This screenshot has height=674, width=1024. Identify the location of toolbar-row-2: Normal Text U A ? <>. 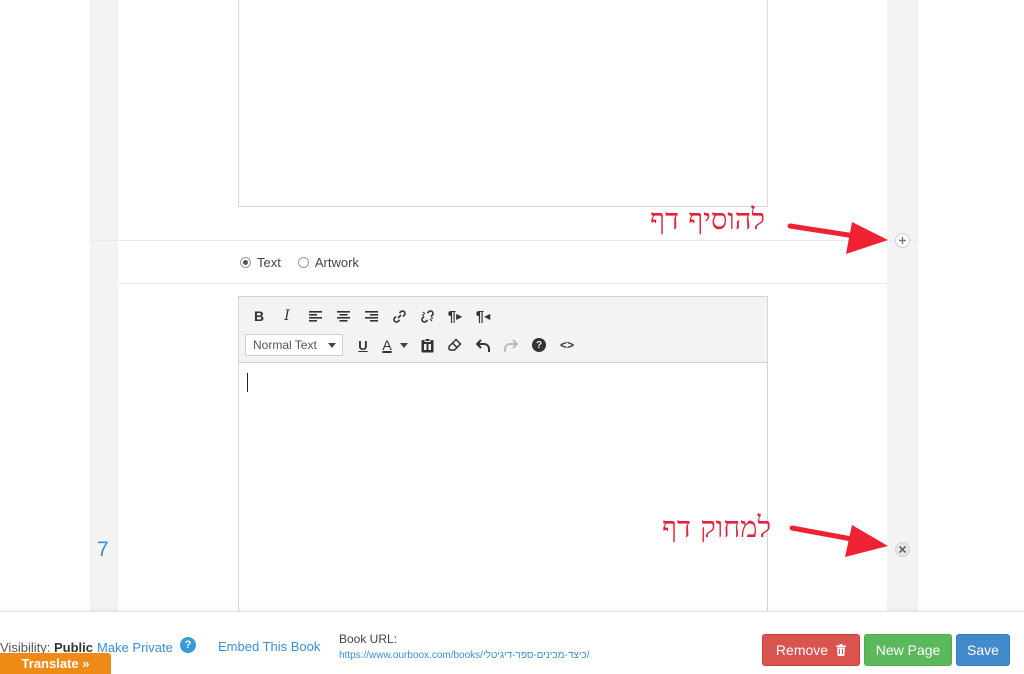
(413, 345).